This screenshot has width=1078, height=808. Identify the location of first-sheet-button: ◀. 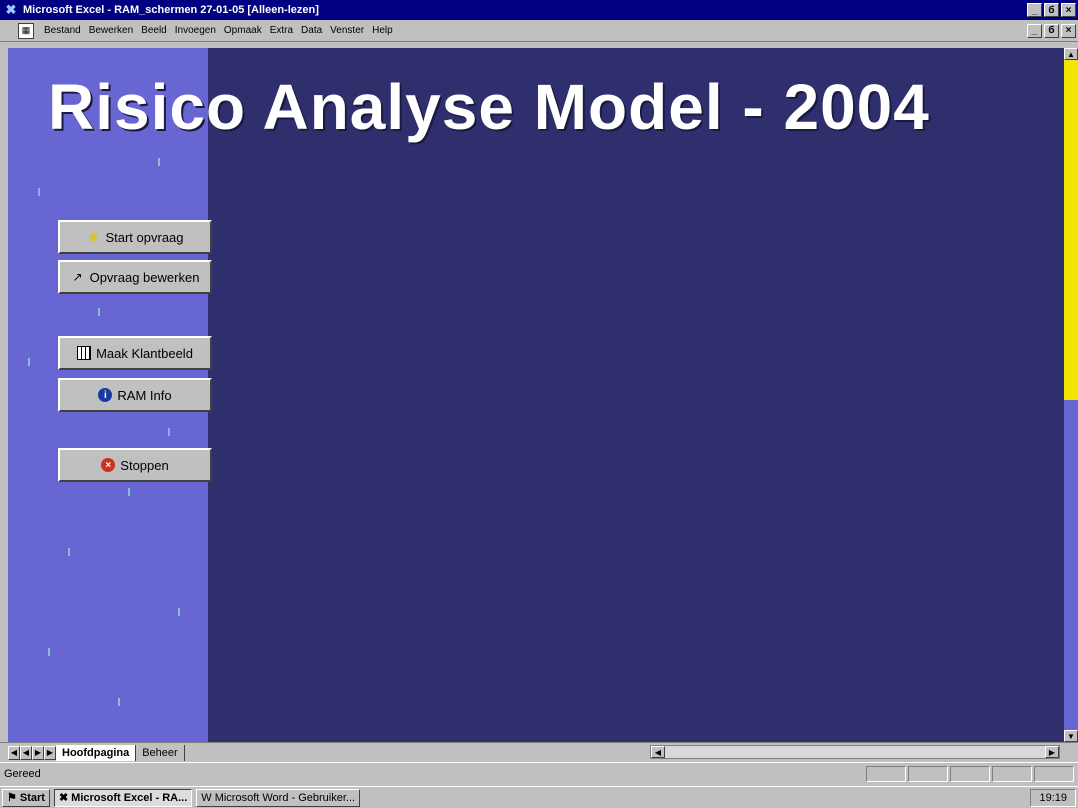
(14, 752).